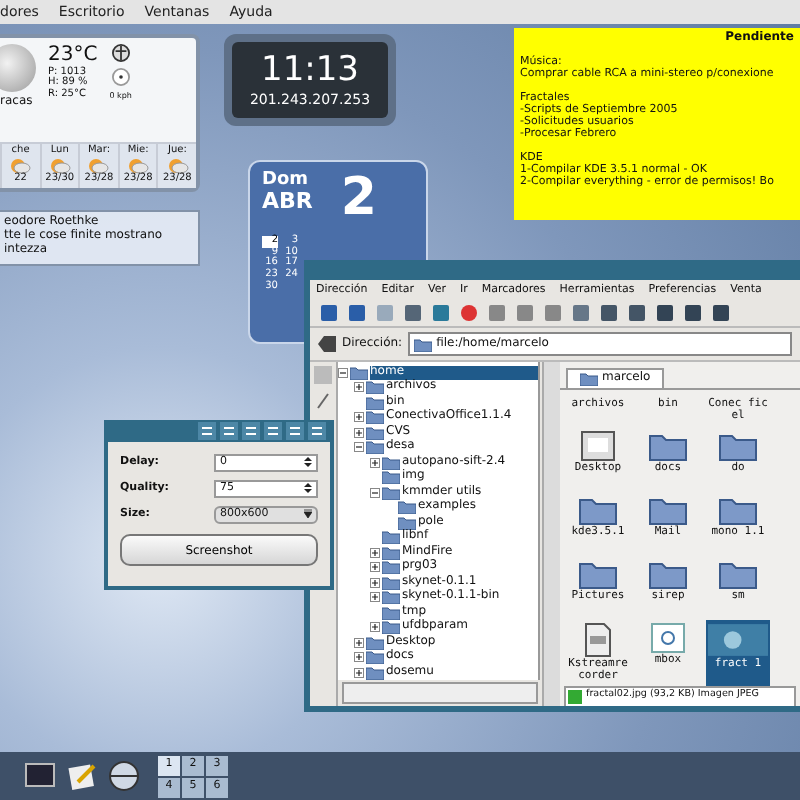  I want to click on calendar-day: 2, so click(358, 200).